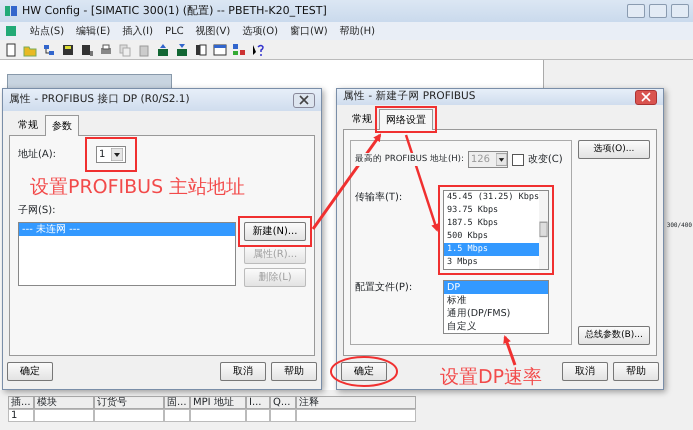 The width and height of the screenshot is (693, 430). What do you see at coordinates (129, 402) in the screenshot?
I see `column-header: 订货号` at bounding box center [129, 402].